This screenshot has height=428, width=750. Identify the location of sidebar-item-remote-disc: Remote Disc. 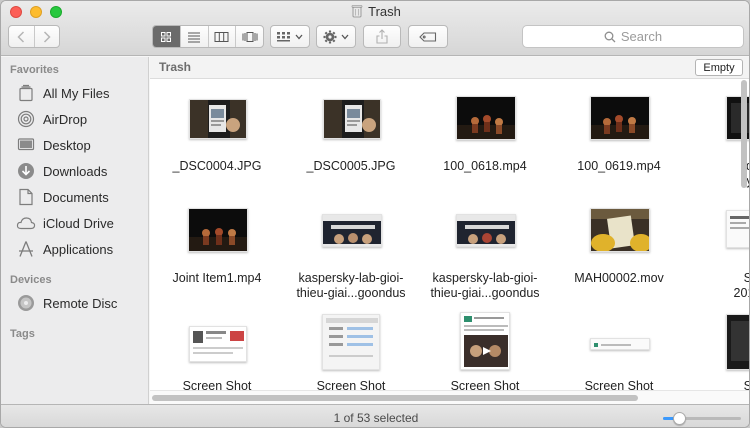
(66, 303).